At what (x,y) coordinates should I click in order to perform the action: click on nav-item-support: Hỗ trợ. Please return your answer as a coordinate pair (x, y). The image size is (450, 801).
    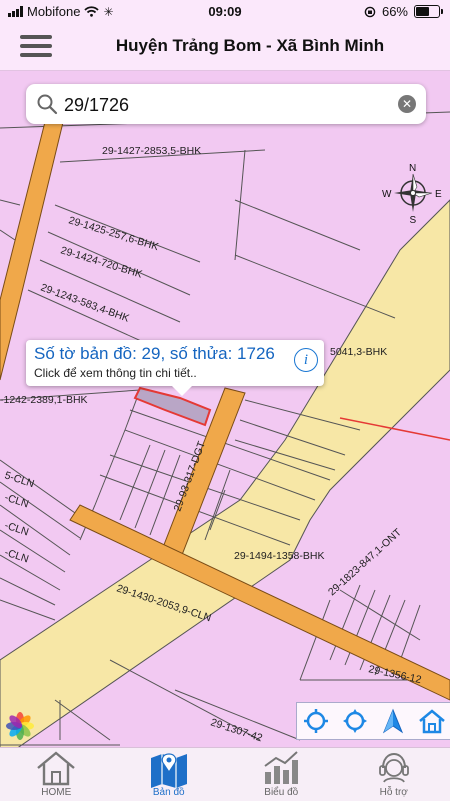
    Looking at the image, I should click on (394, 774).